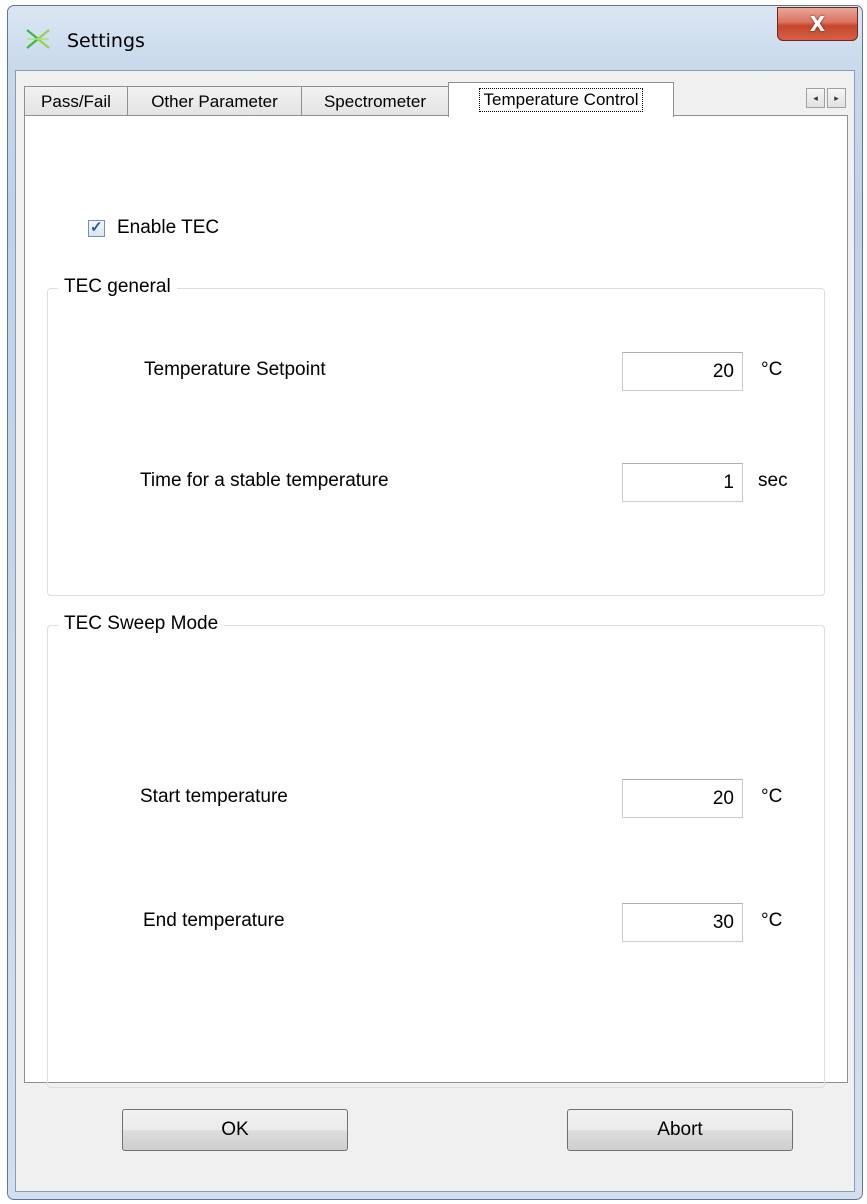 Image resolution: width=867 pixels, height=1204 pixels. What do you see at coordinates (772, 920) in the screenshot?
I see `end-temperature-unit: °C` at bounding box center [772, 920].